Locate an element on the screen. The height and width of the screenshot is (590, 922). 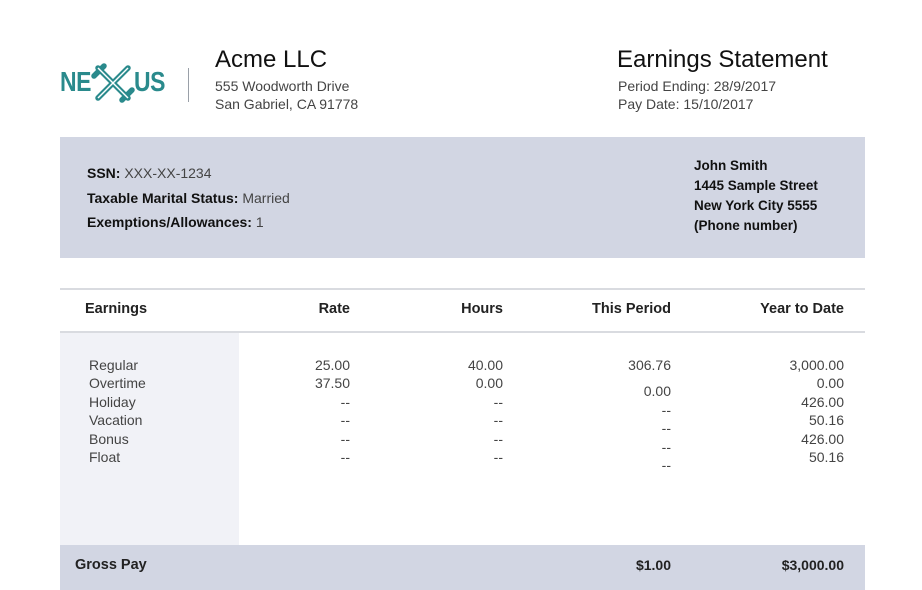
employee-city: New York City 5555 is located at coordinates (756, 205).